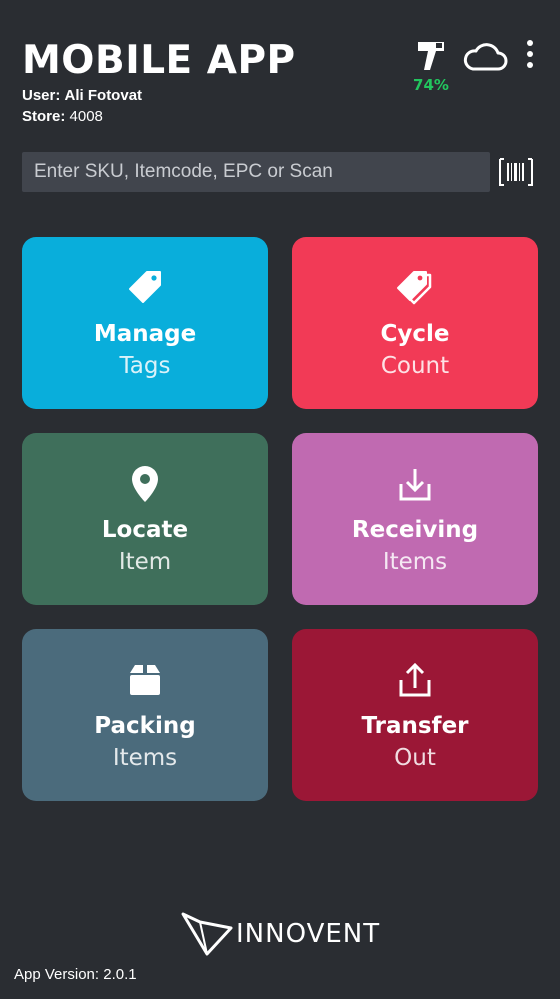 The image size is (560, 999). I want to click on tile-title: Locate, so click(145, 530).